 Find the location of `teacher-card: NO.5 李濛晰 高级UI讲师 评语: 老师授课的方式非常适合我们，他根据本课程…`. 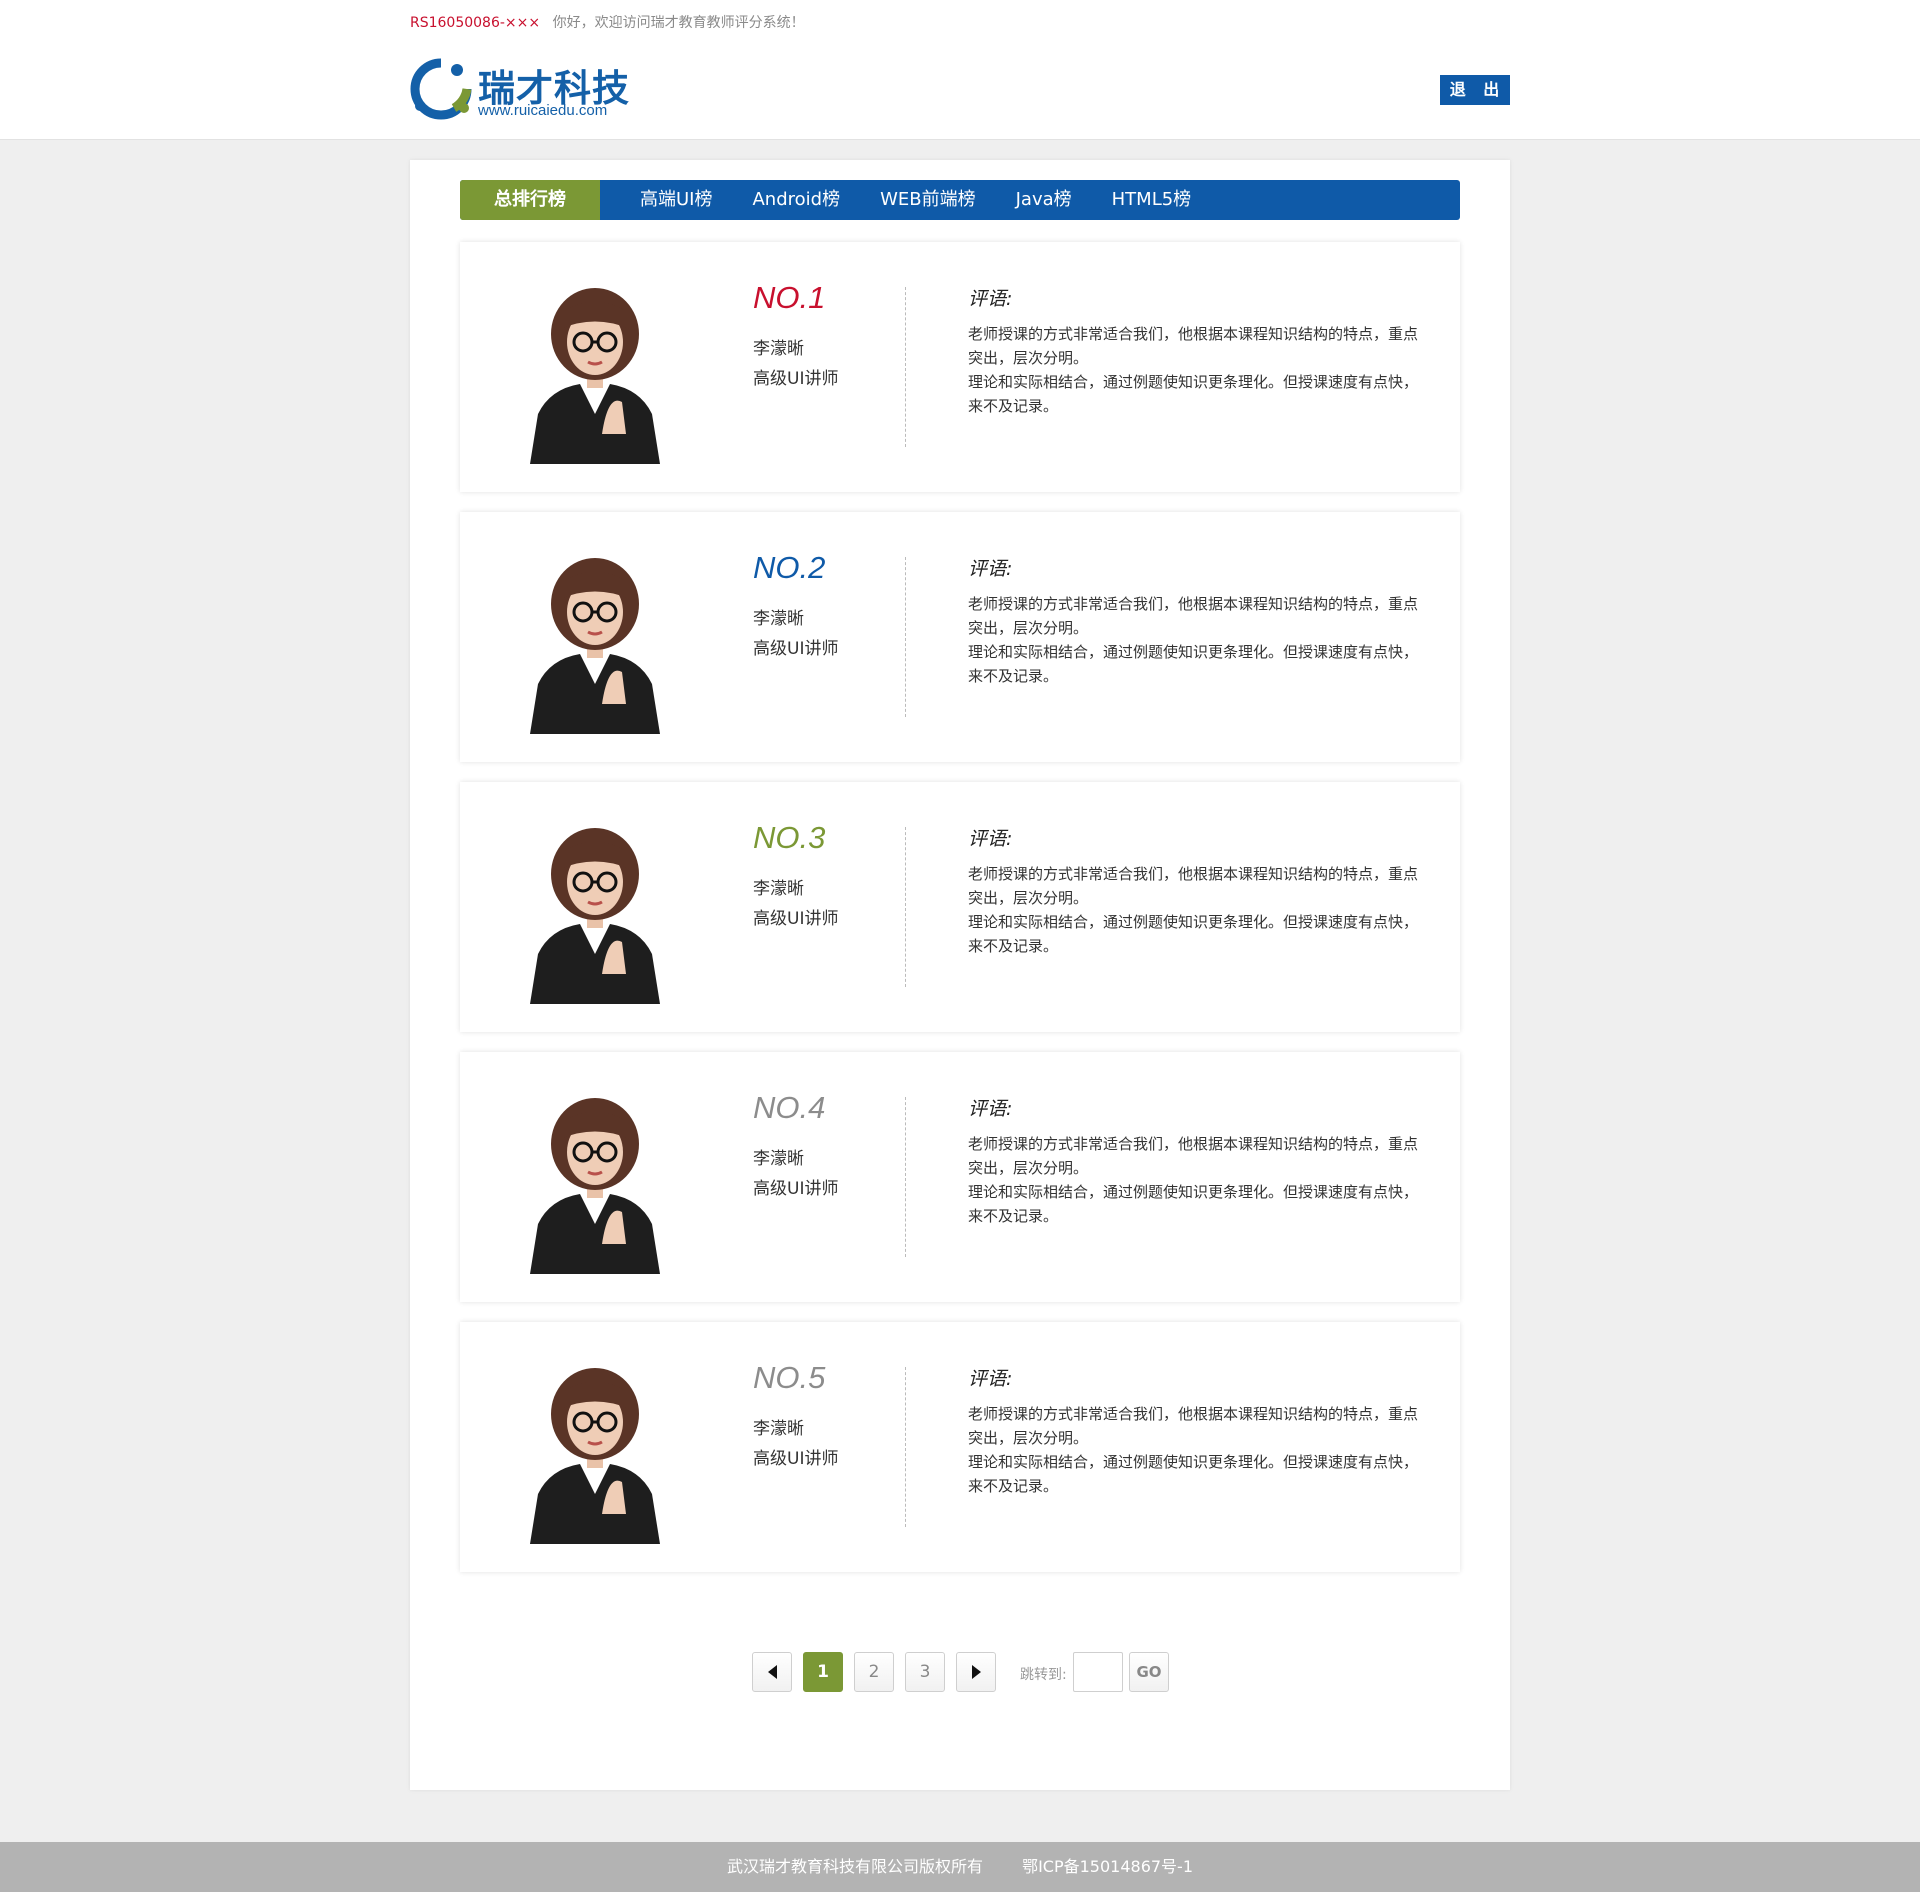

teacher-card: NO.5 李濛晰 高级UI讲师 评语: 老师授课的方式非常适合我们，他根据本课程… is located at coordinates (960, 1447).